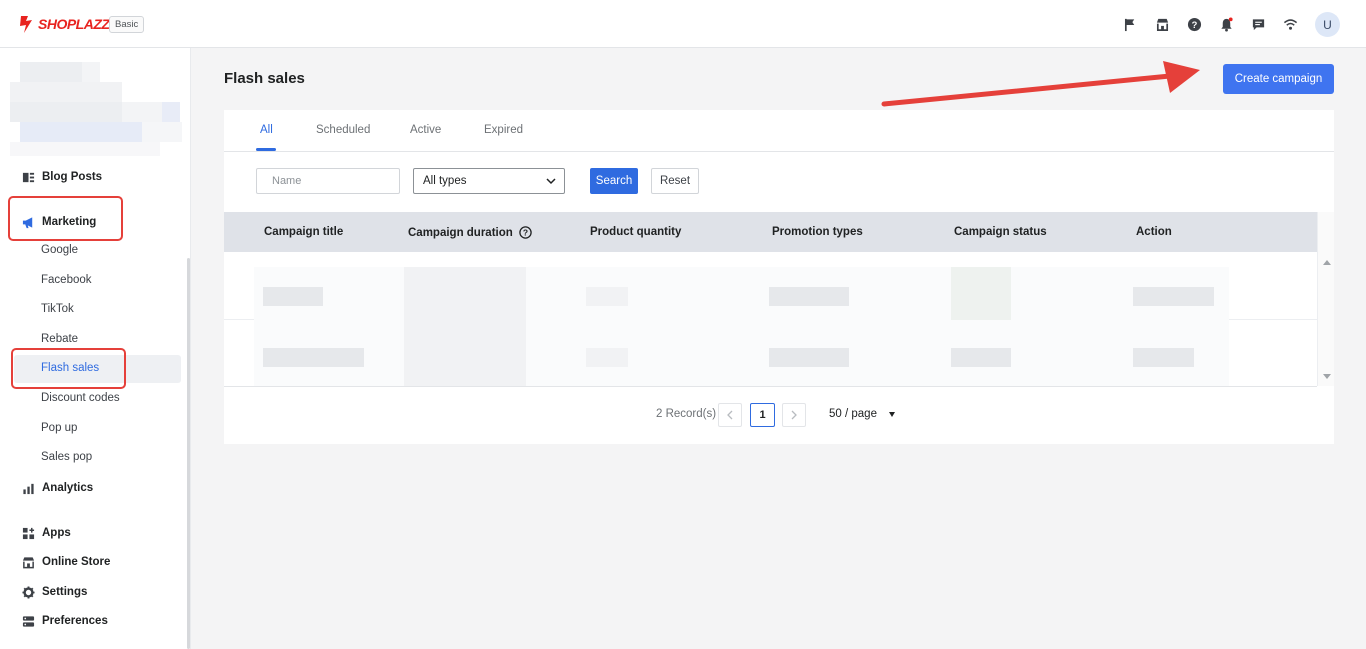  I want to click on gear-icon, so click(28, 592).